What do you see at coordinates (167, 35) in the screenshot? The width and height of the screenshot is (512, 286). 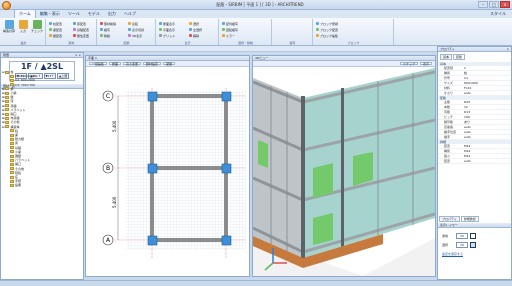 I see `ribbon-item: グリッド` at bounding box center [167, 35].